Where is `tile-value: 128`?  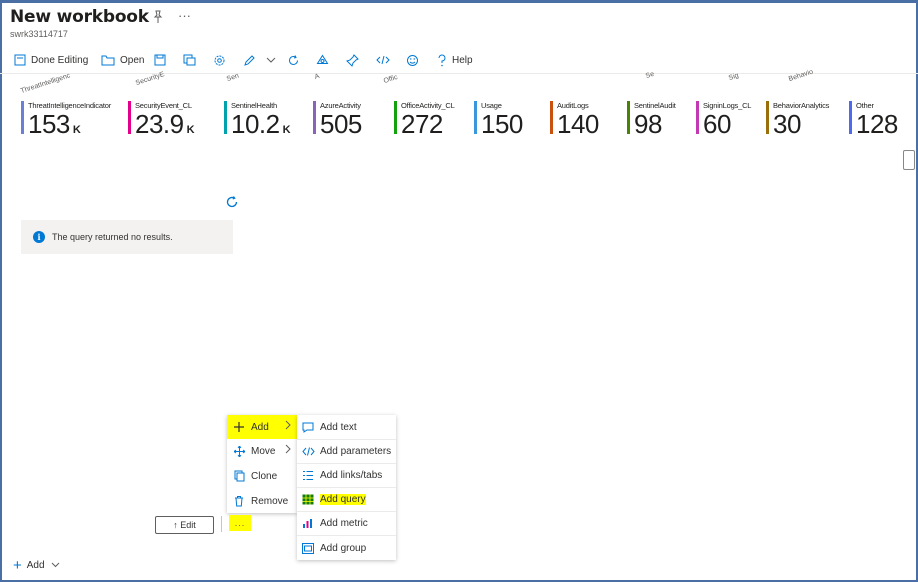 tile-value: 128 is located at coordinates (877, 124).